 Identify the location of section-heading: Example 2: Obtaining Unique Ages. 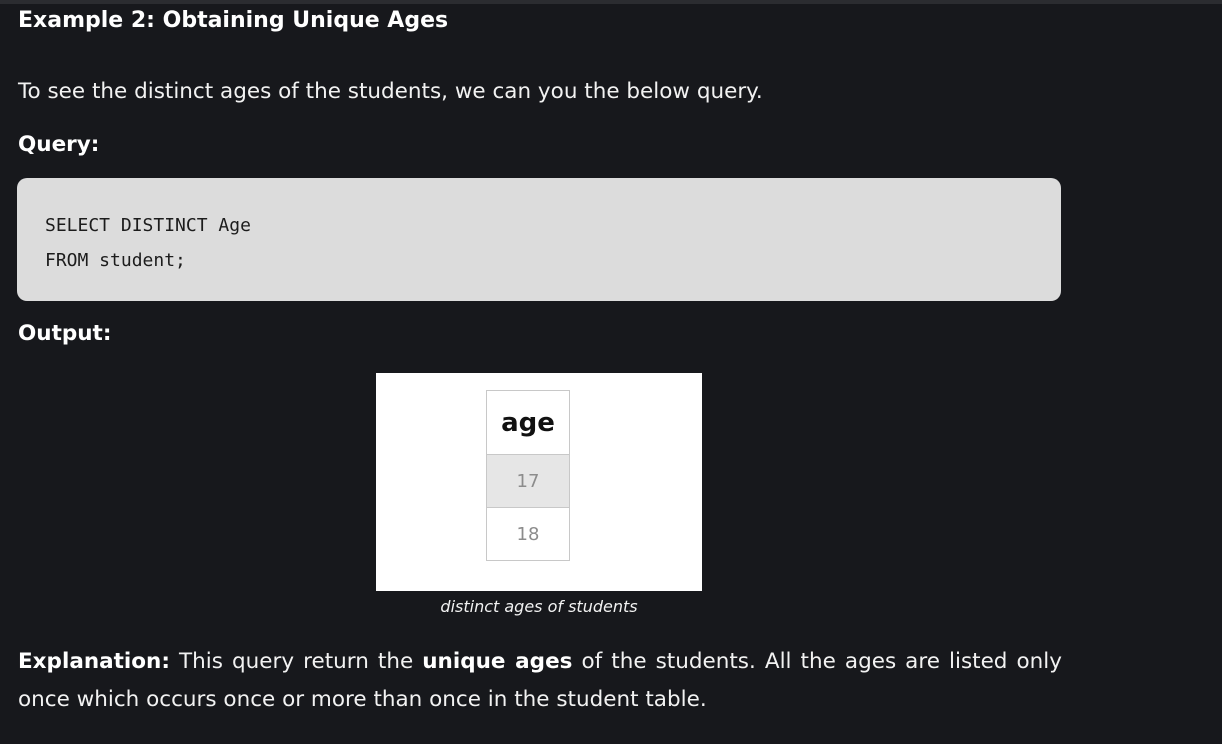
(233, 20).